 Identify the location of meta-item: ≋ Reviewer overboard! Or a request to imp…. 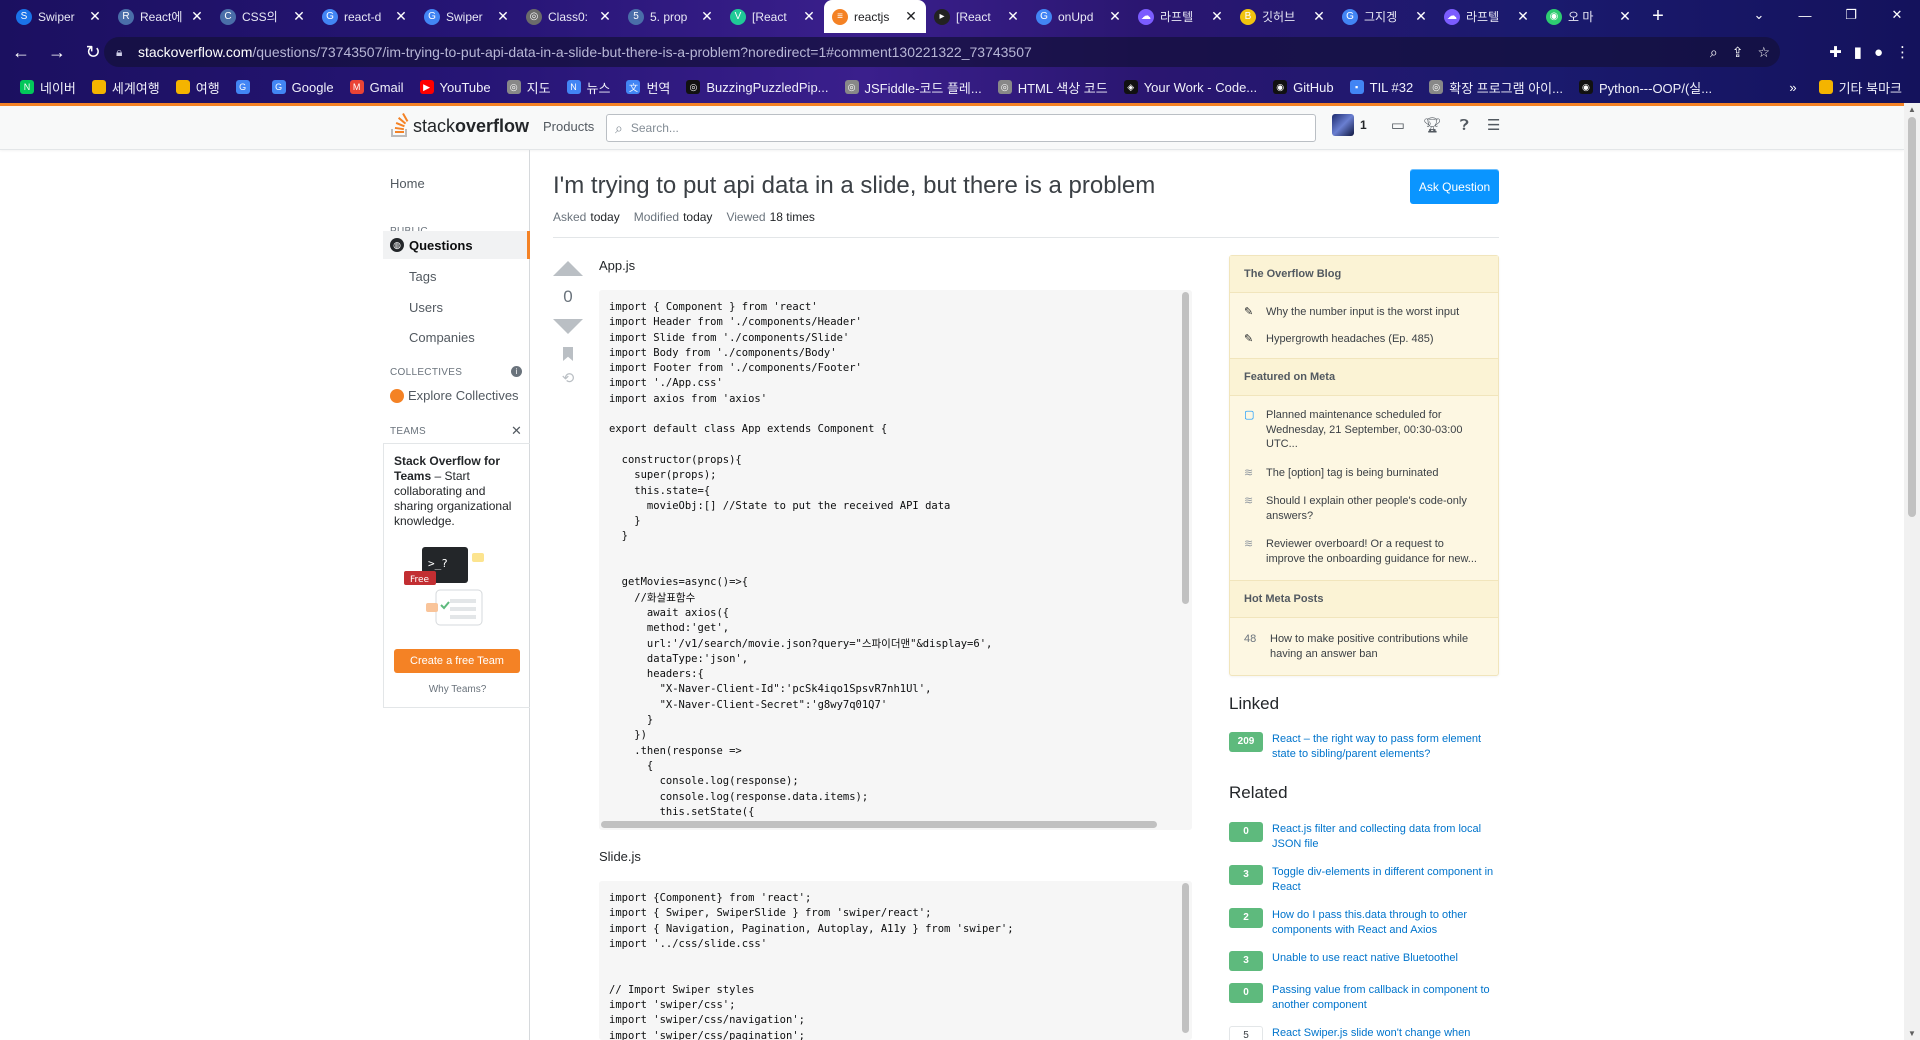
(1364, 552).